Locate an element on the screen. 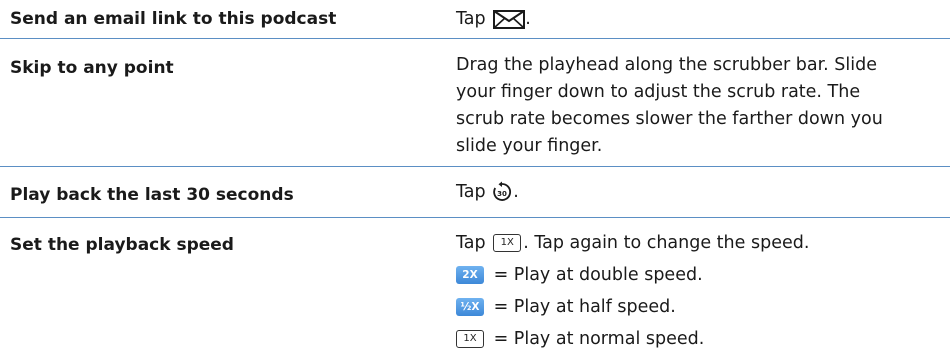 Image resolution: width=950 pixels, height=360 pixels. svg-text: 30 is located at coordinates (502, 194).